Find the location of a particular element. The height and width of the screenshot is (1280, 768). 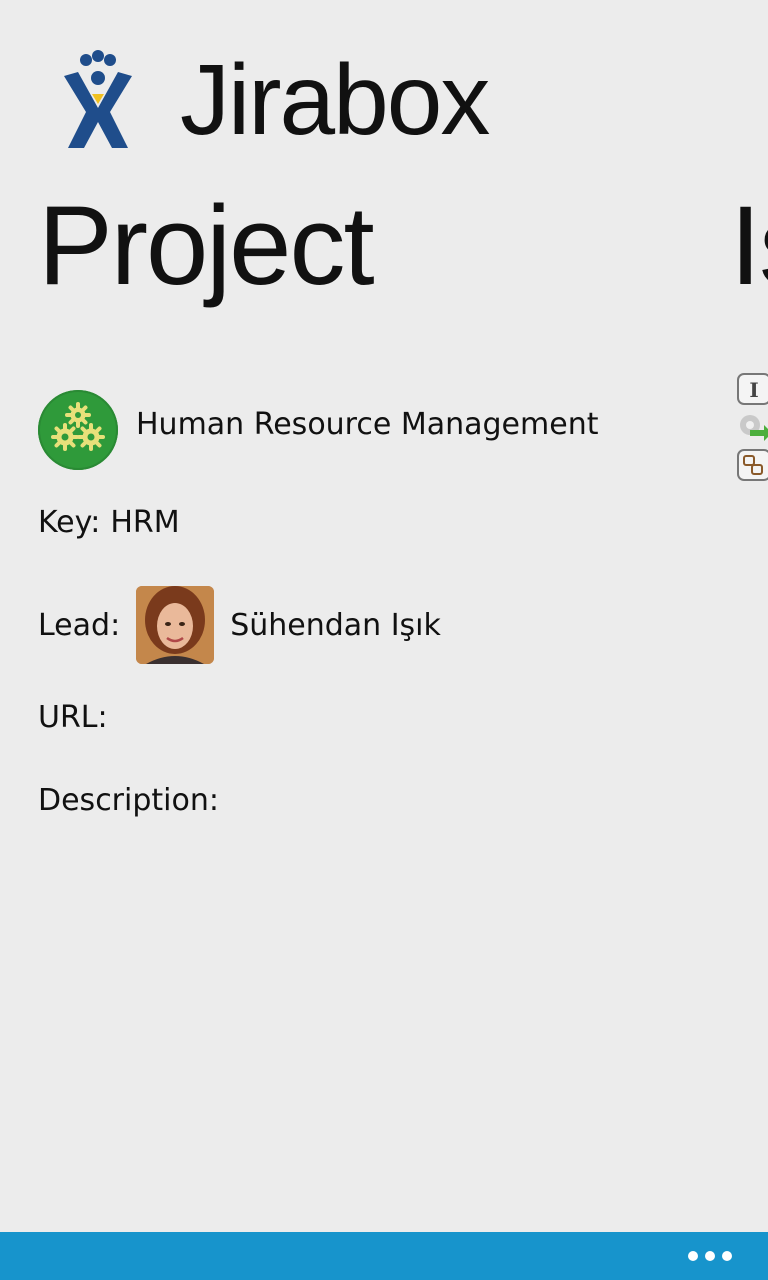

key-label: Key: is located at coordinates (69, 522).